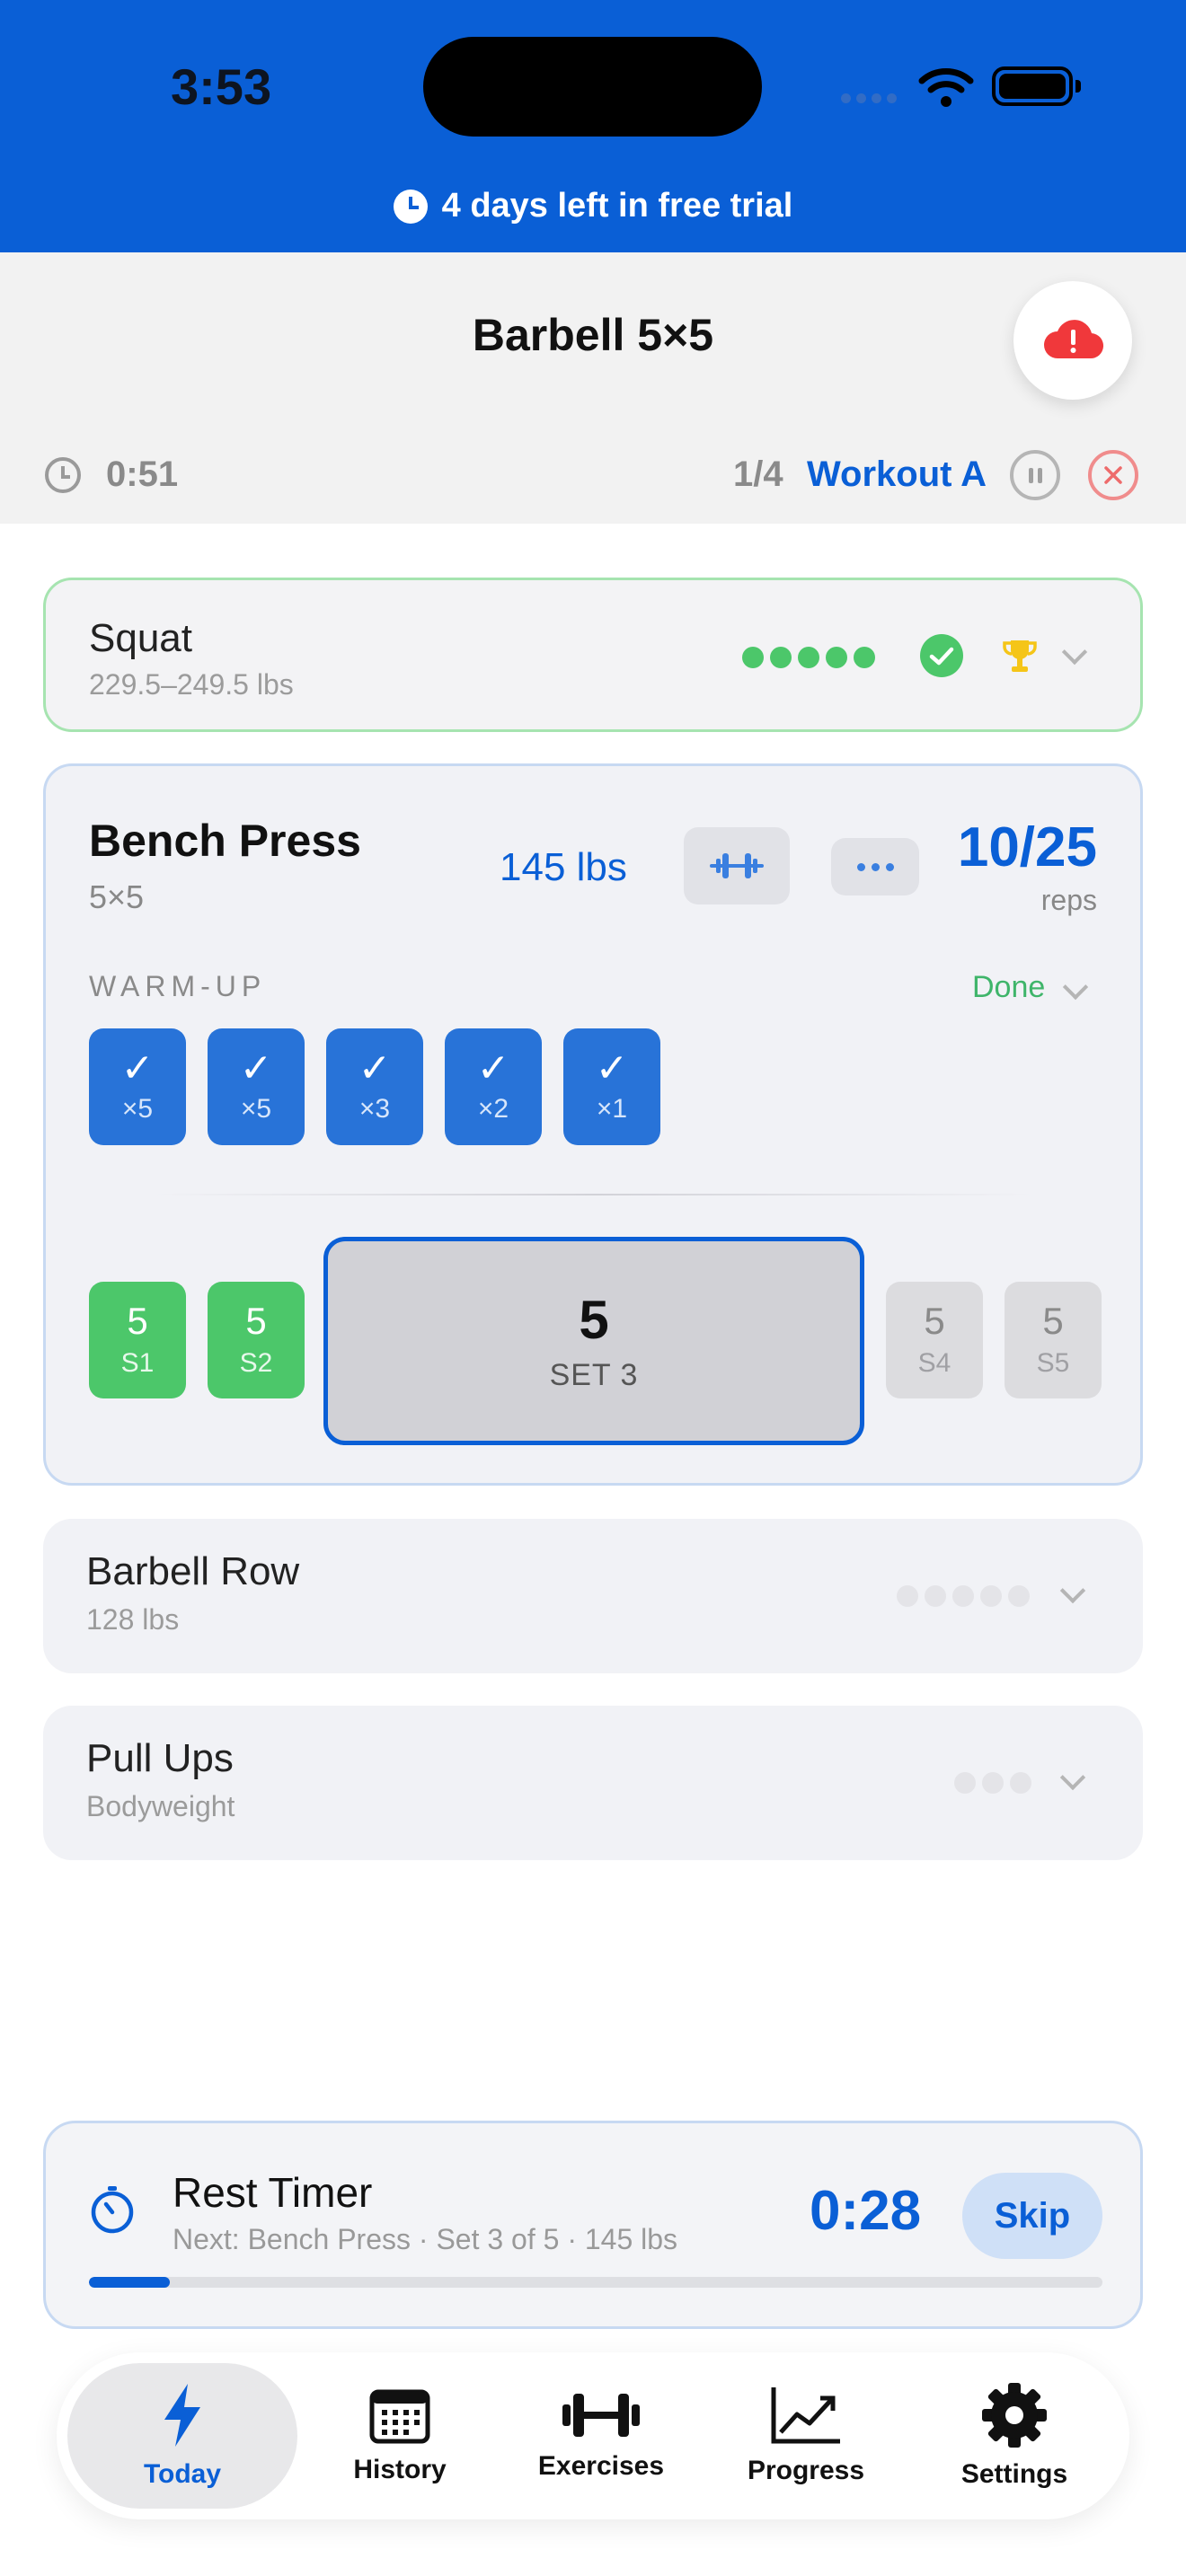 Image resolution: width=1186 pixels, height=2576 pixels. What do you see at coordinates (1014, 2474) in the screenshot?
I see `tab-label: Settings` at bounding box center [1014, 2474].